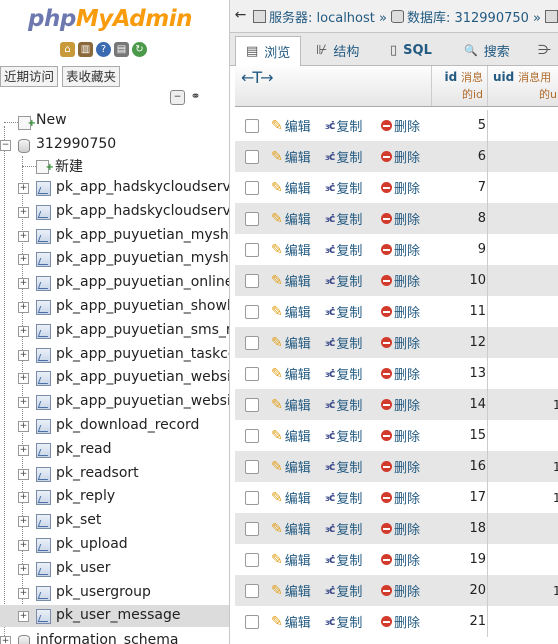 The image size is (558, 644). Describe the element at coordinates (114, 474) in the screenshot. I see `tree-item-table: + pk_readsort` at that location.